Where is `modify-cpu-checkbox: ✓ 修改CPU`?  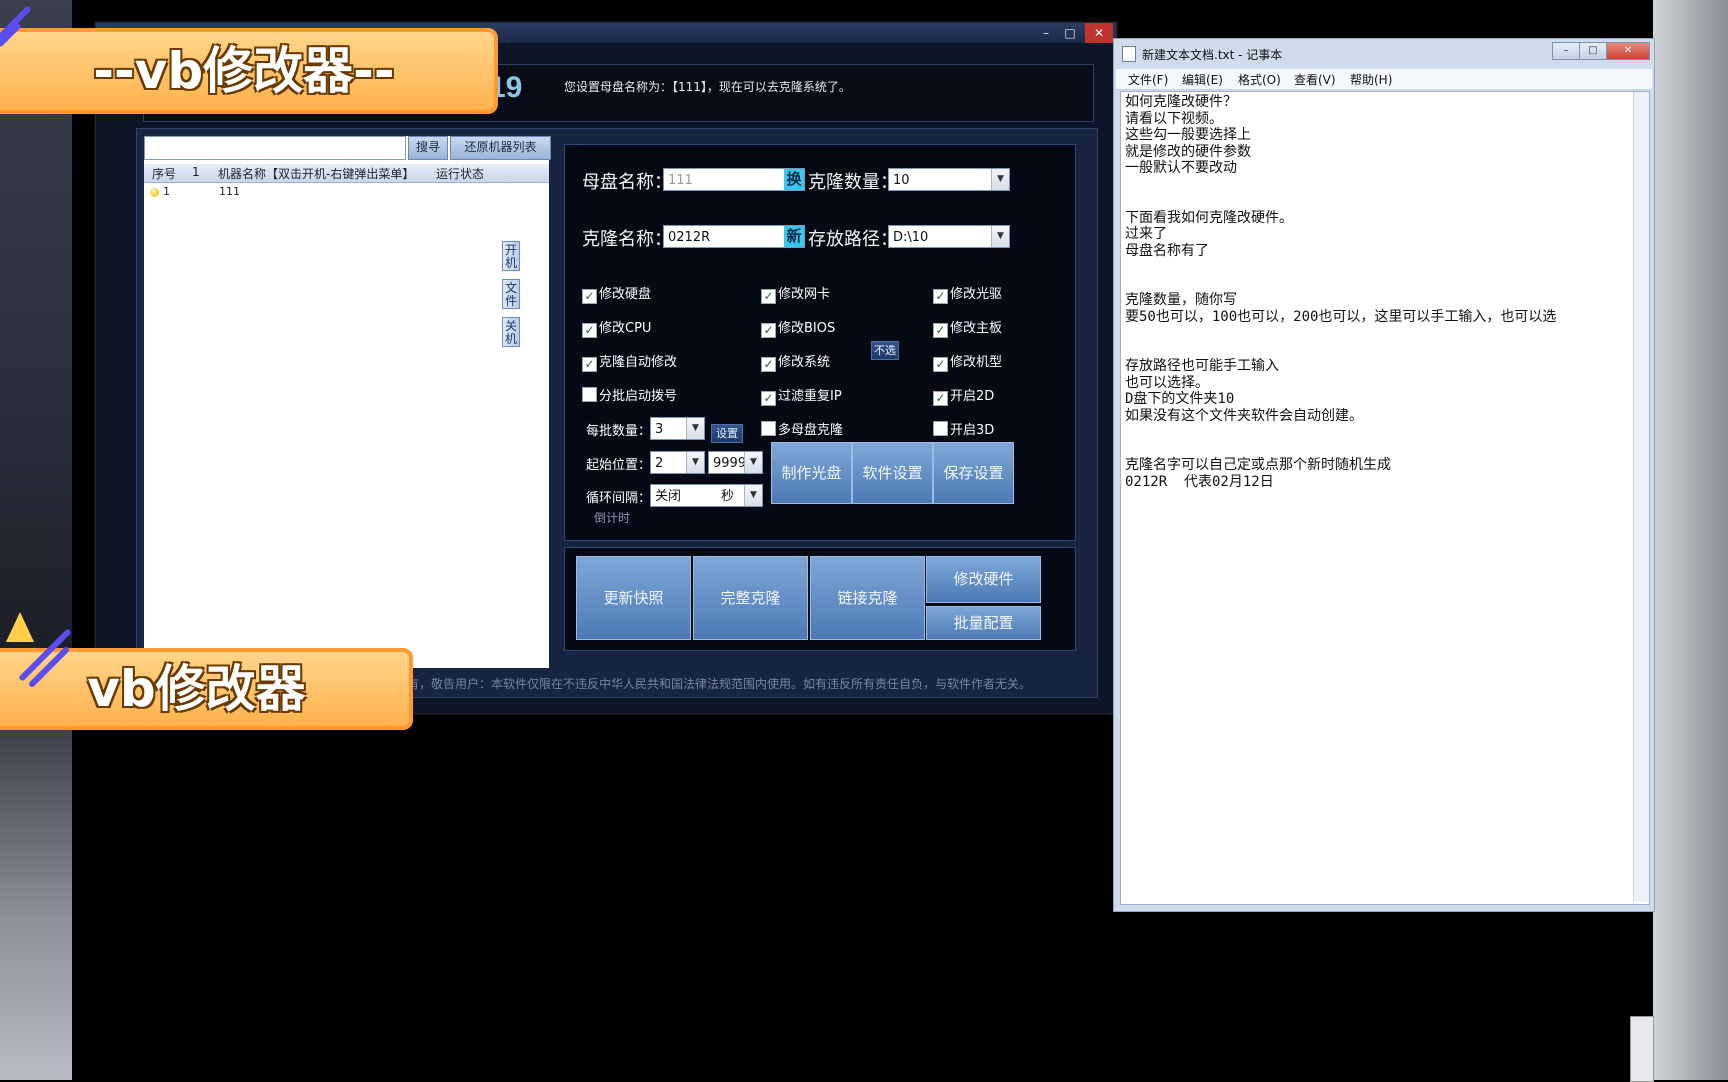
modify-cpu-checkbox: ✓ 修改CPU is located at coordinates (616, 327).